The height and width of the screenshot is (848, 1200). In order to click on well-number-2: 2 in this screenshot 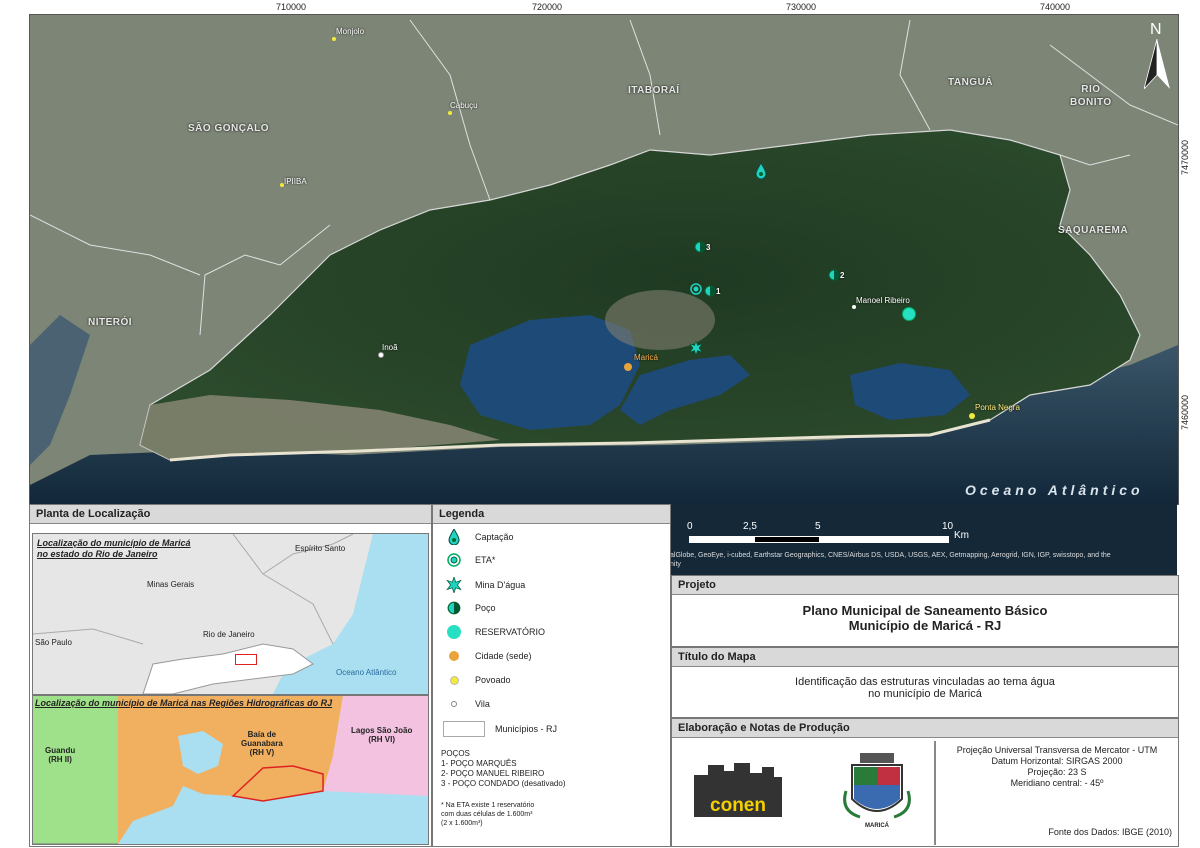, I will do `click(842, 275)`.